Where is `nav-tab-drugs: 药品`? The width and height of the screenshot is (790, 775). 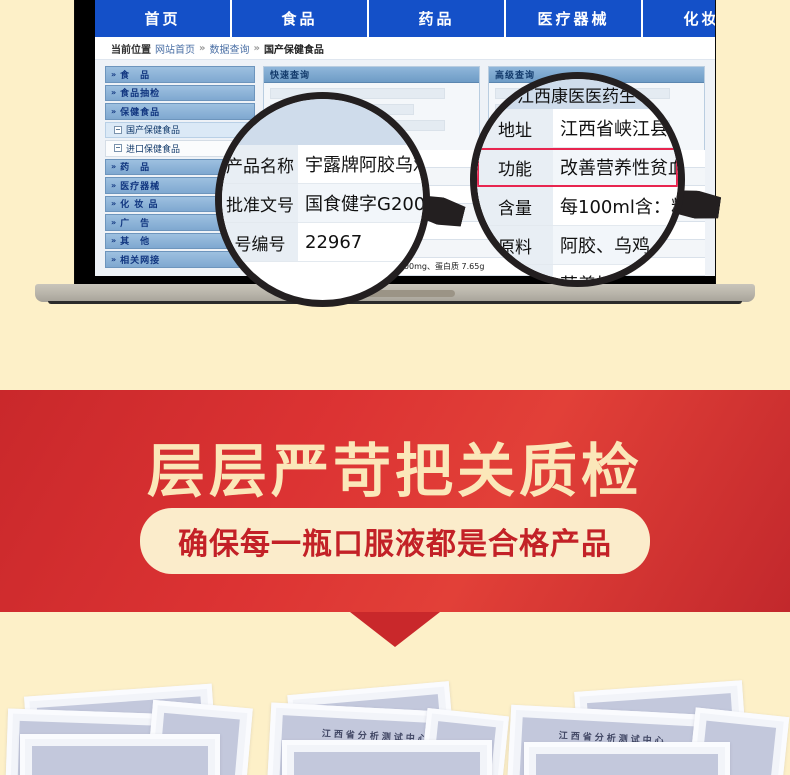
nav-tab-drugs: 药品 is located at coordinates (437, 18).